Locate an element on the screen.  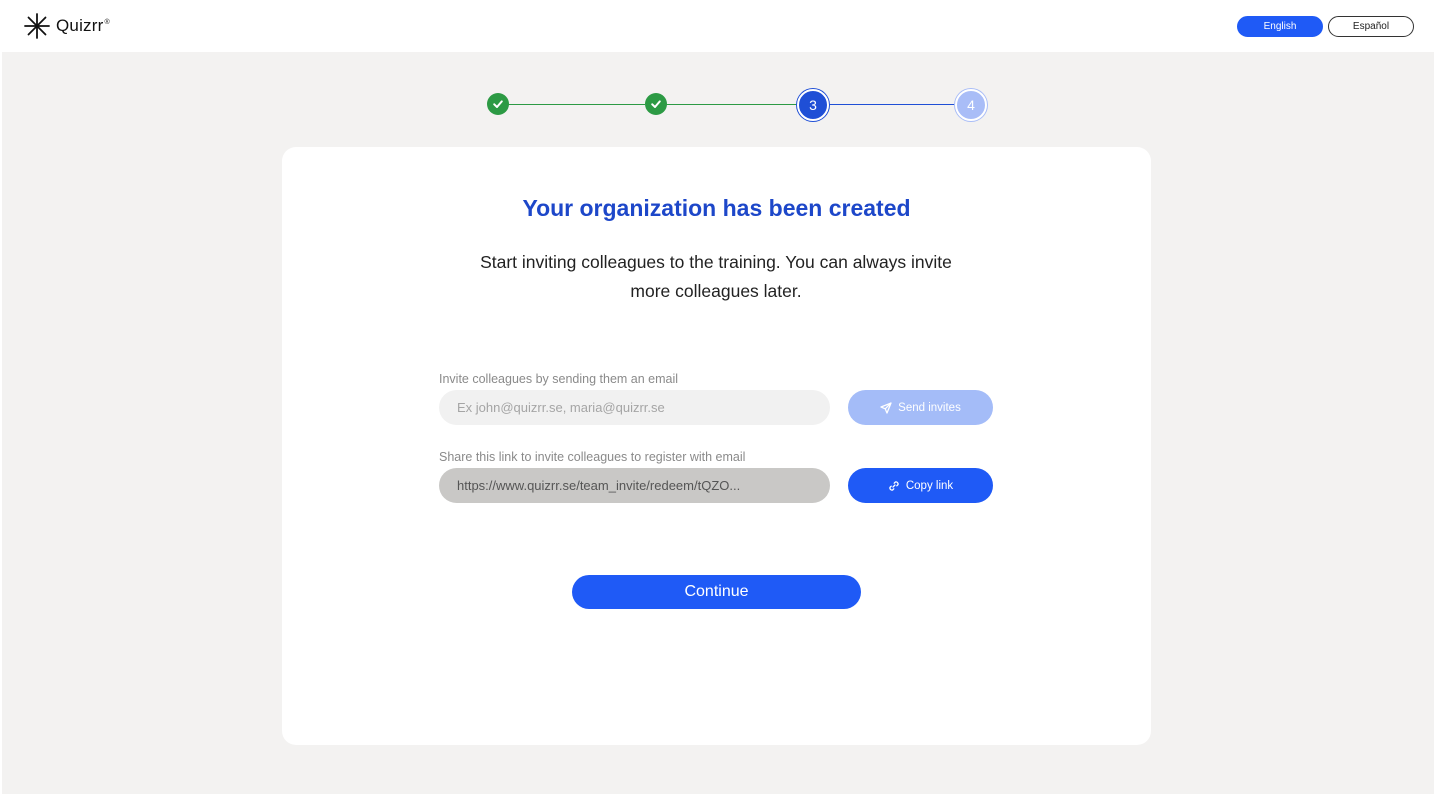
step-2-complete is located at coordinates (656, 104).